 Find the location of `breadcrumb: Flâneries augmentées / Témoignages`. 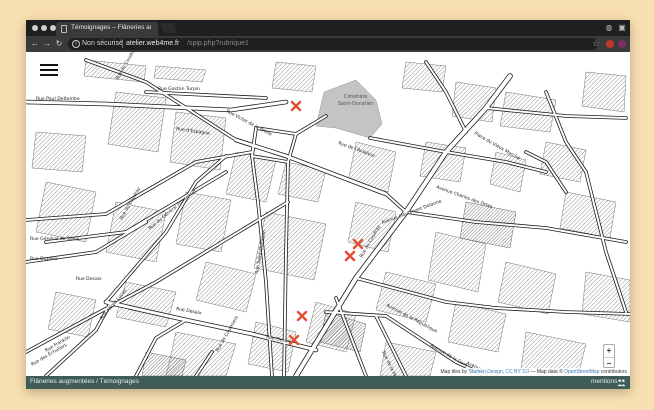

breadcrumb: Flâneries augmentées / Témoignages is located at coordinates (84, 381).